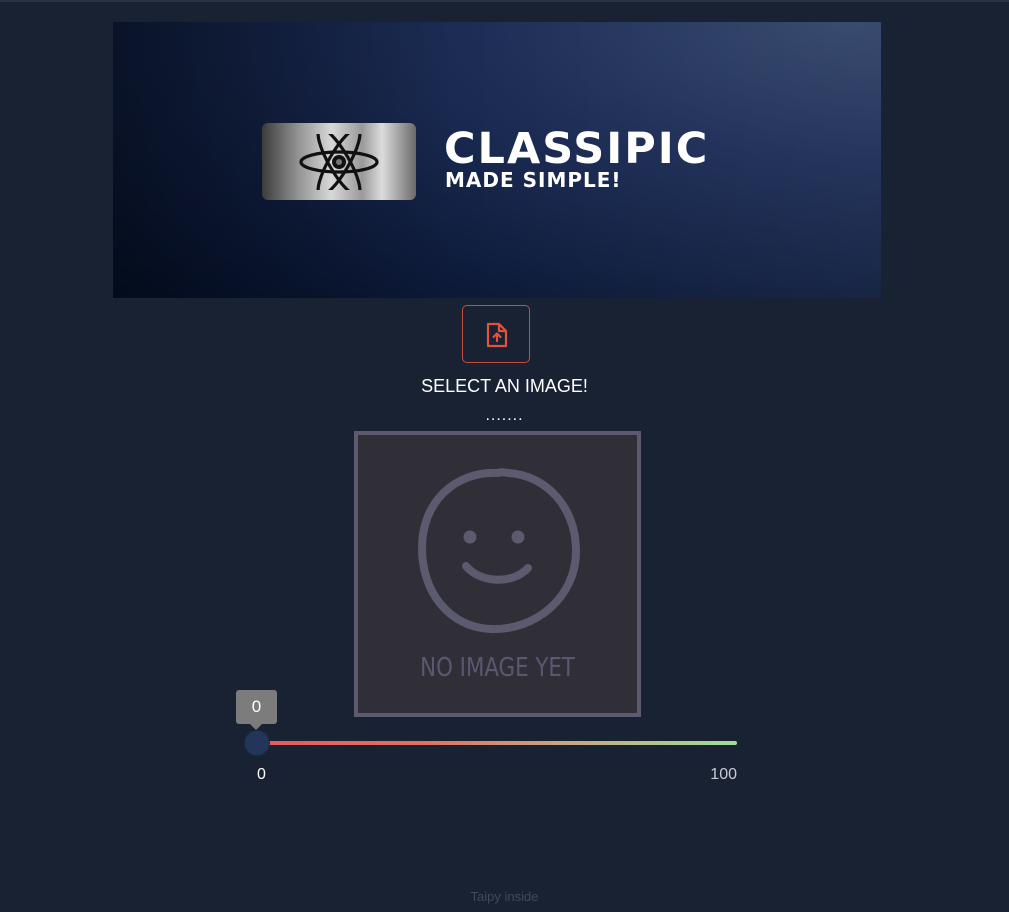 This screenshot has height=912, width=1009. I want to click on logo-plate, so click(339, 161).